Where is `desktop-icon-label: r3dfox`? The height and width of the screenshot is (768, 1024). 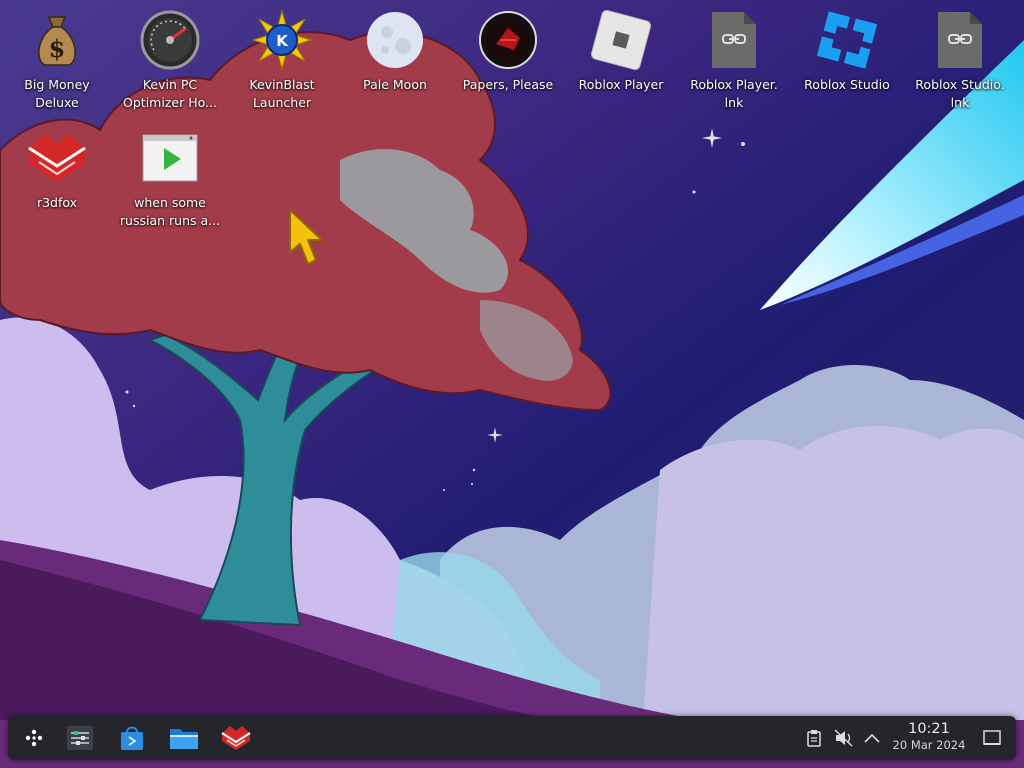
desktop-icon-label: r3dfox is located at coordinates (57, 202).